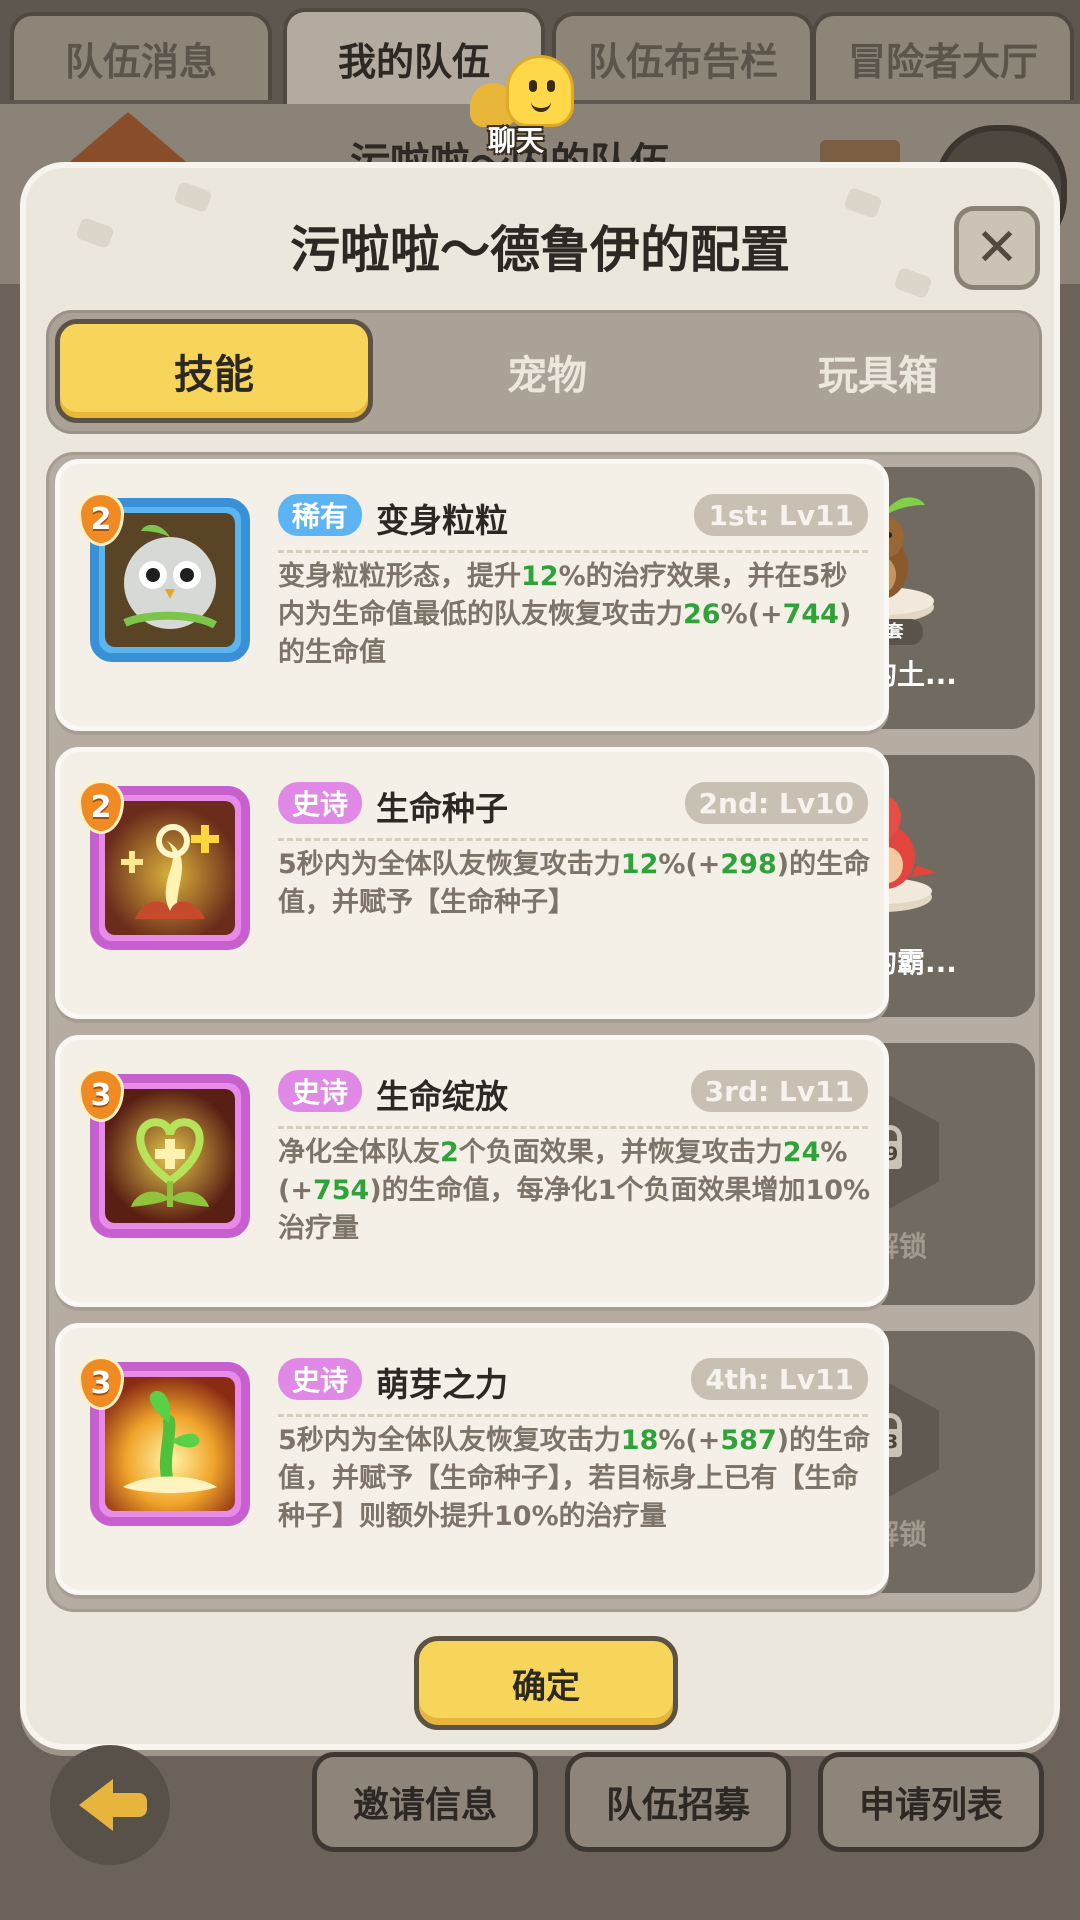  I want to click on invite-info-button: 邀请信息, so click(425, 1802).